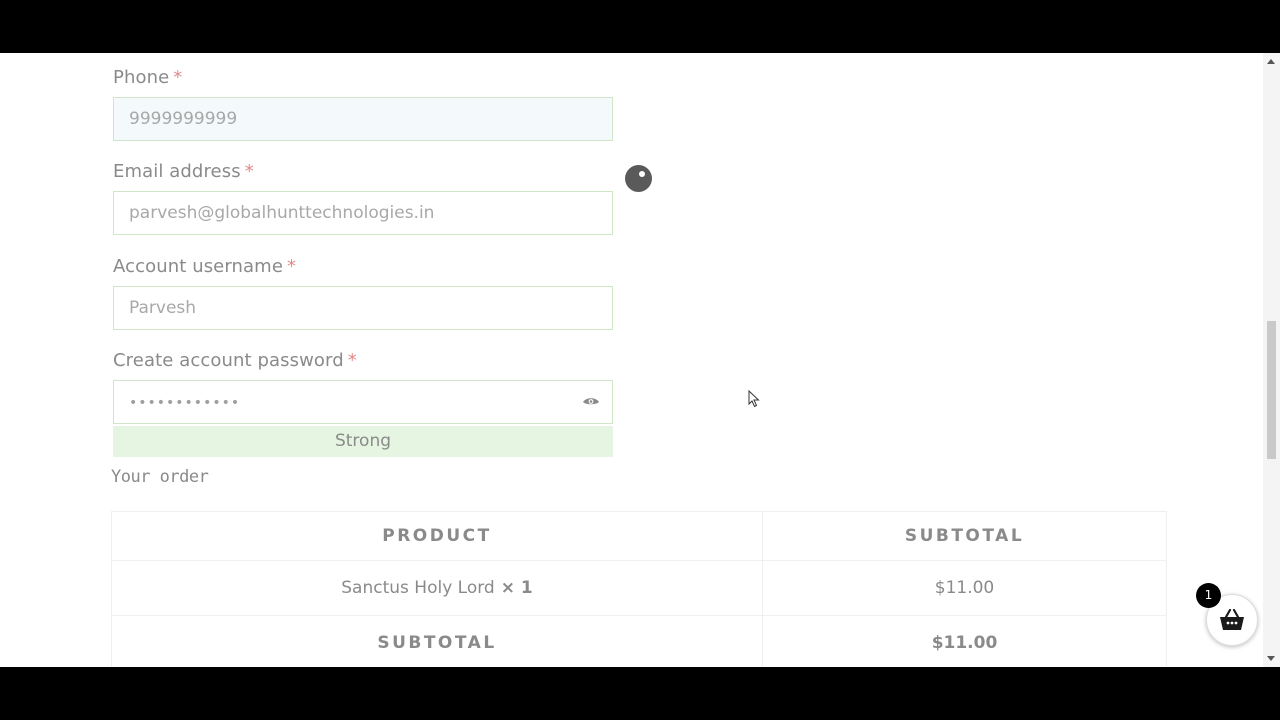  Describe the element at coordinates (1271, 658) in the screenshot. I see `scroll-down-arrow-icon` at that location.